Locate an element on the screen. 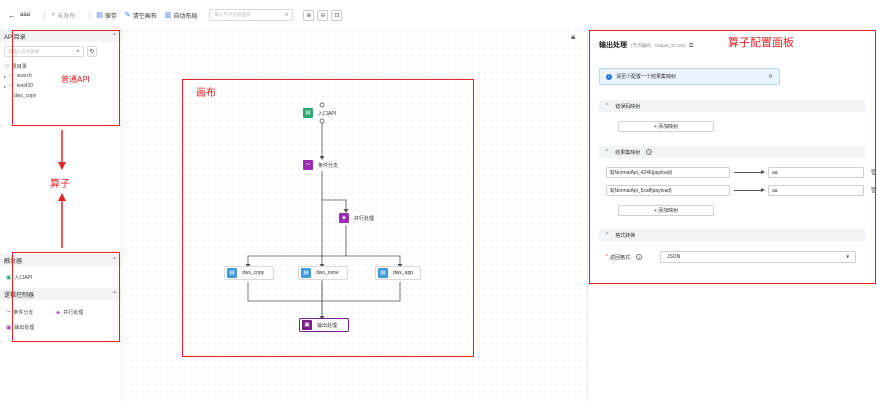  node-parallel: ◈ 并行处理 is located at coordinates (358, 218).